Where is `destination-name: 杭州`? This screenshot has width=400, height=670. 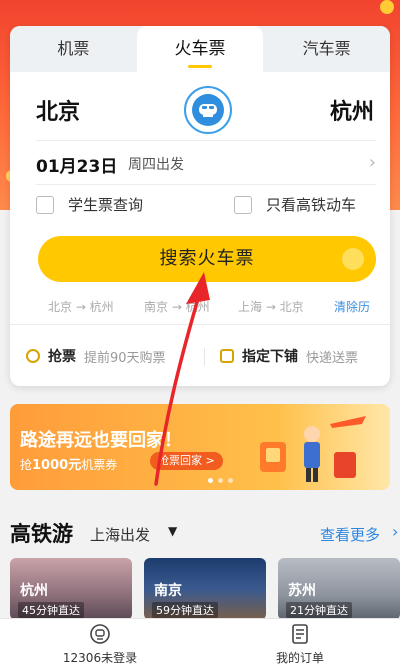
destination-name: 杭州 is located at coordinates (34, 591).